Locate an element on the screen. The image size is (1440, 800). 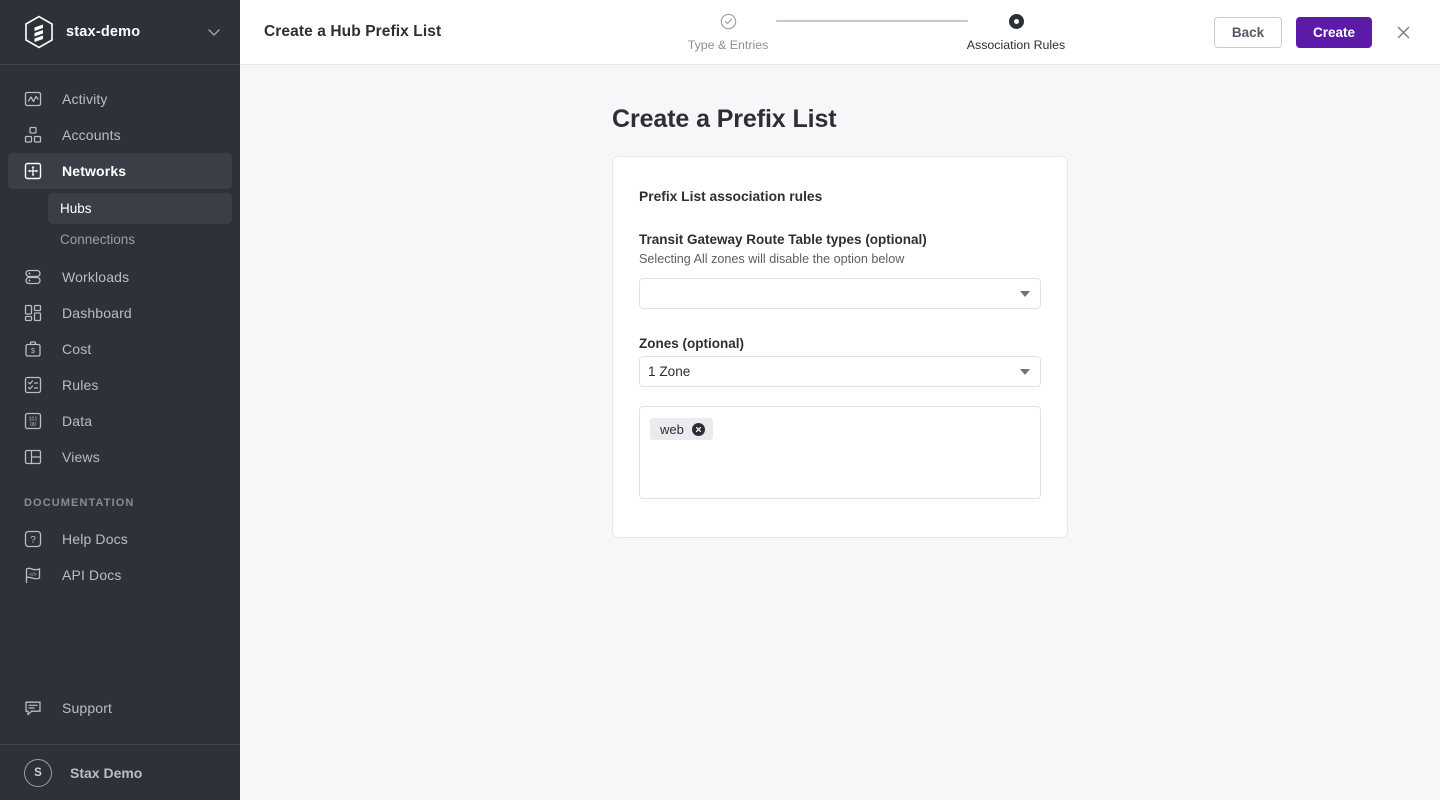
close-icon is located at coordinates (1403, 32).